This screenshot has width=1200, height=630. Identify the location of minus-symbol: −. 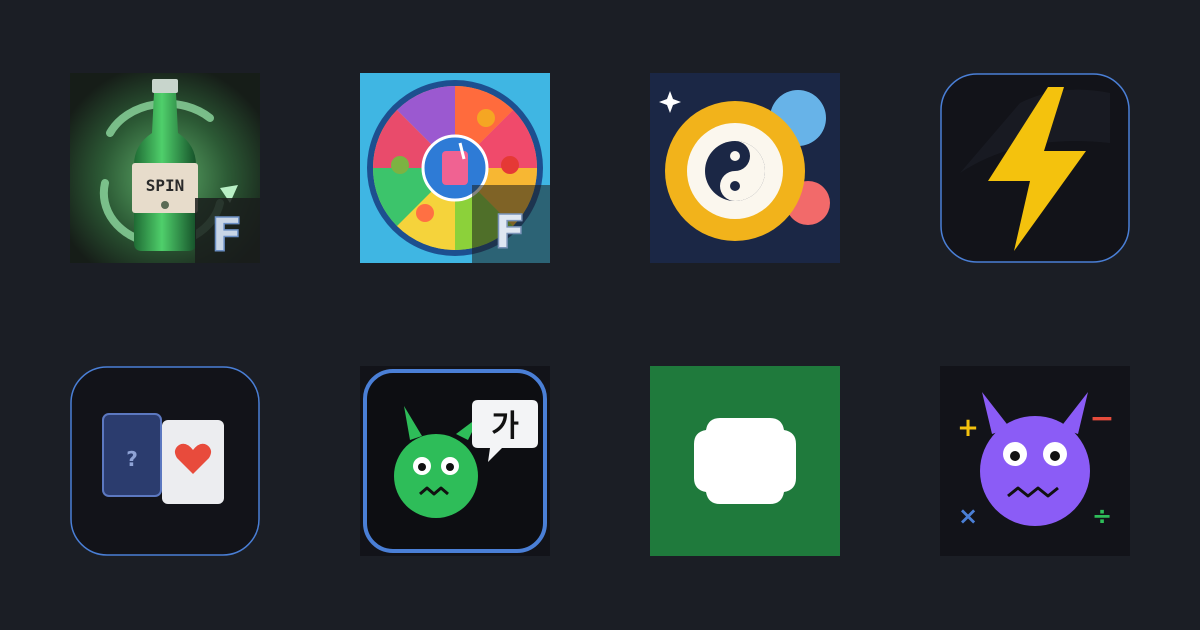
(1101, 418).